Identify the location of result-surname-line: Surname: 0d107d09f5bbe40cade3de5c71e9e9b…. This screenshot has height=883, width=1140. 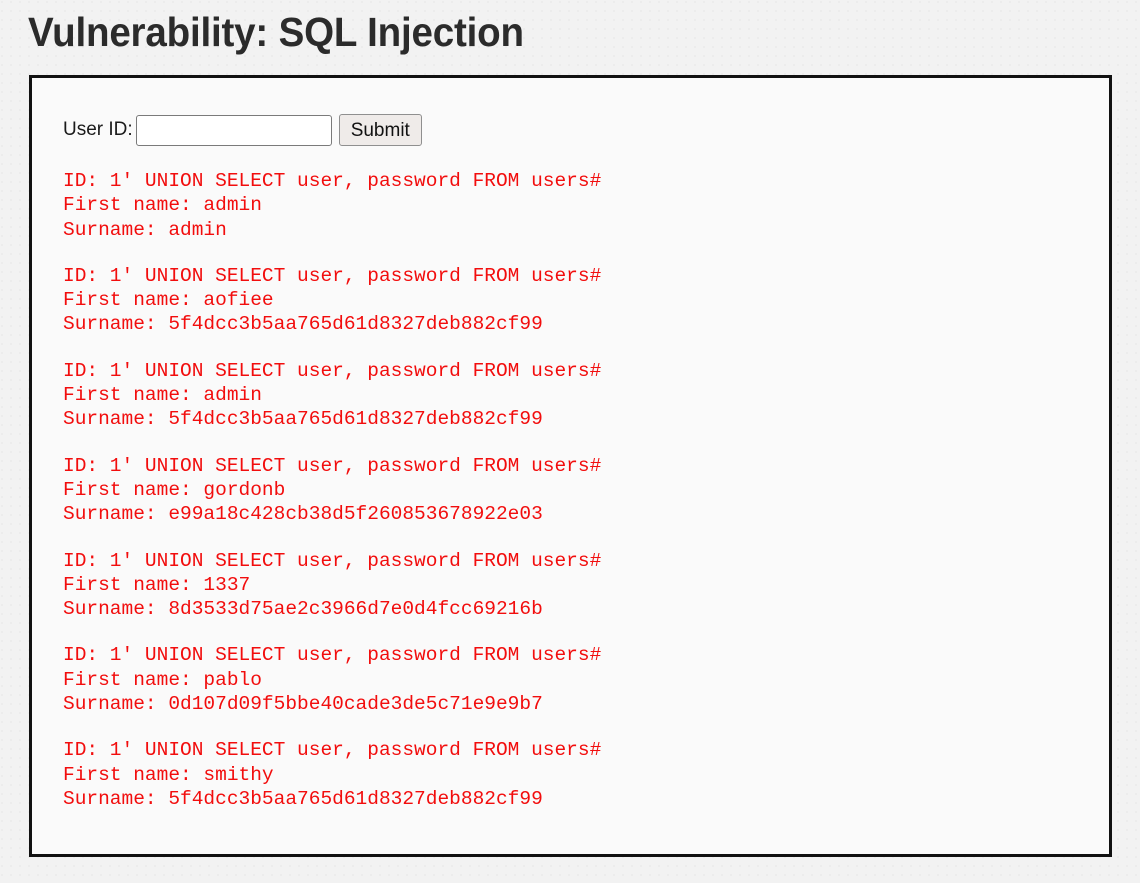
(303, 704).